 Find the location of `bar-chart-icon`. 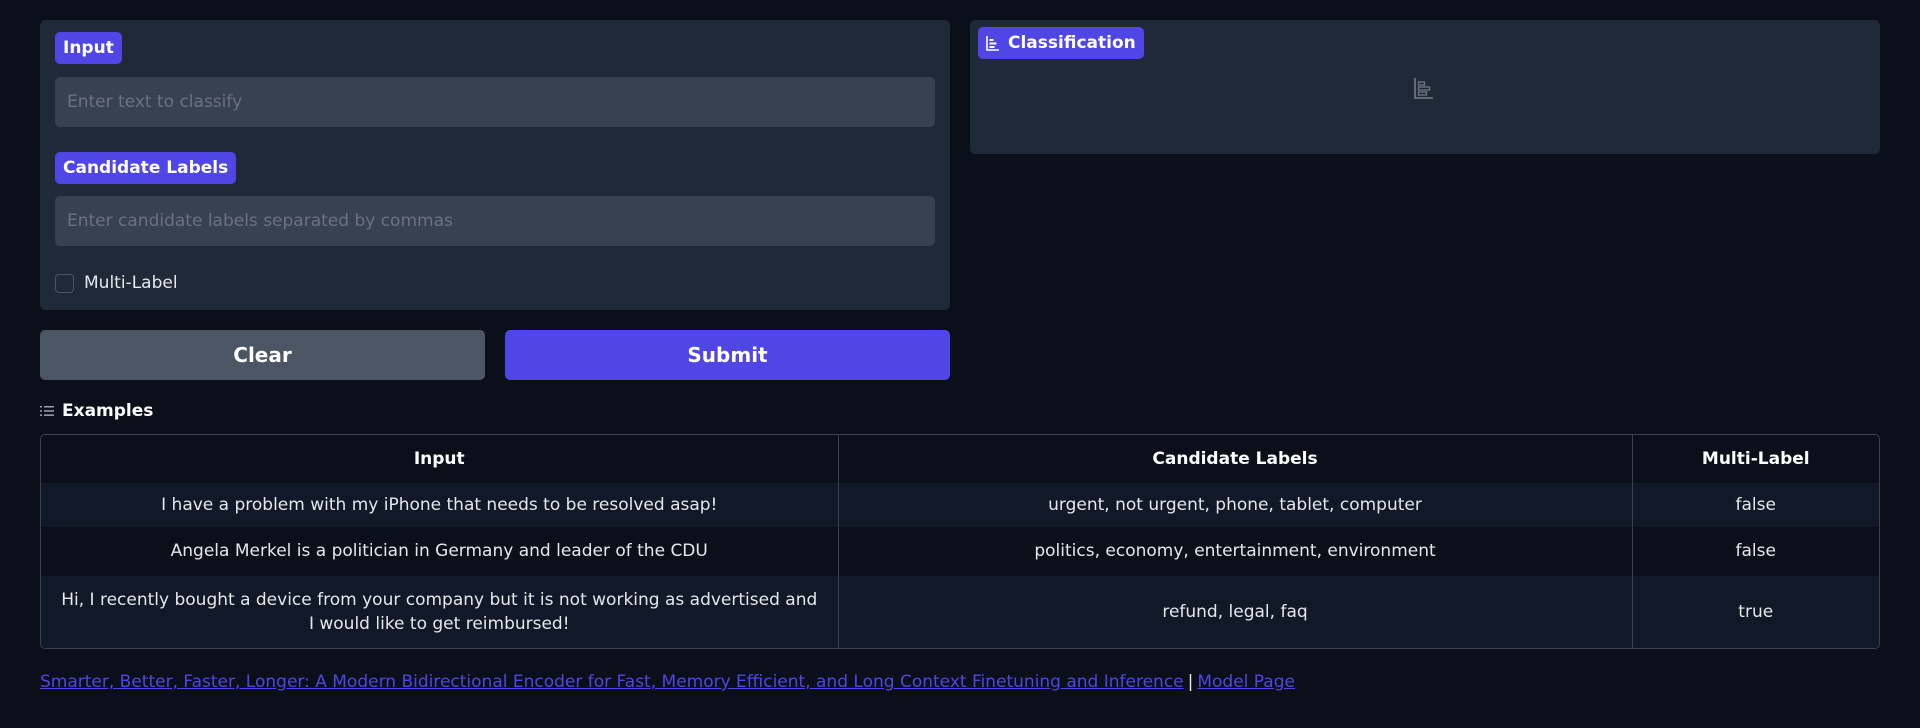

bar-chart-icon is located at coordinates (992, 43).